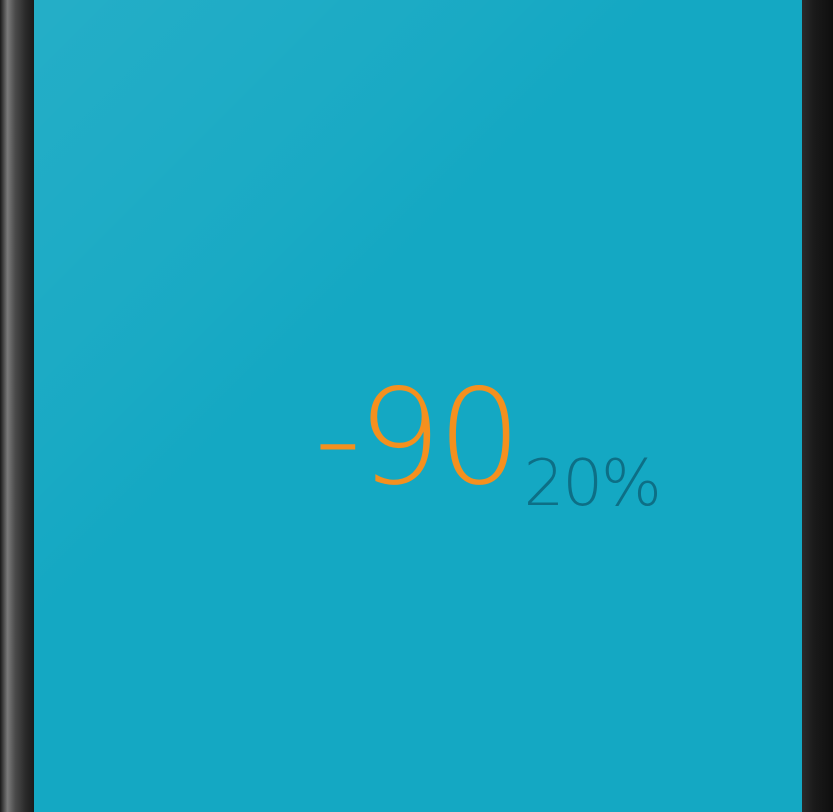 The image size is (833, 812). Describe the element at coordinates (418, 438) in the screenshot. I see `main-value: -90` at that location.